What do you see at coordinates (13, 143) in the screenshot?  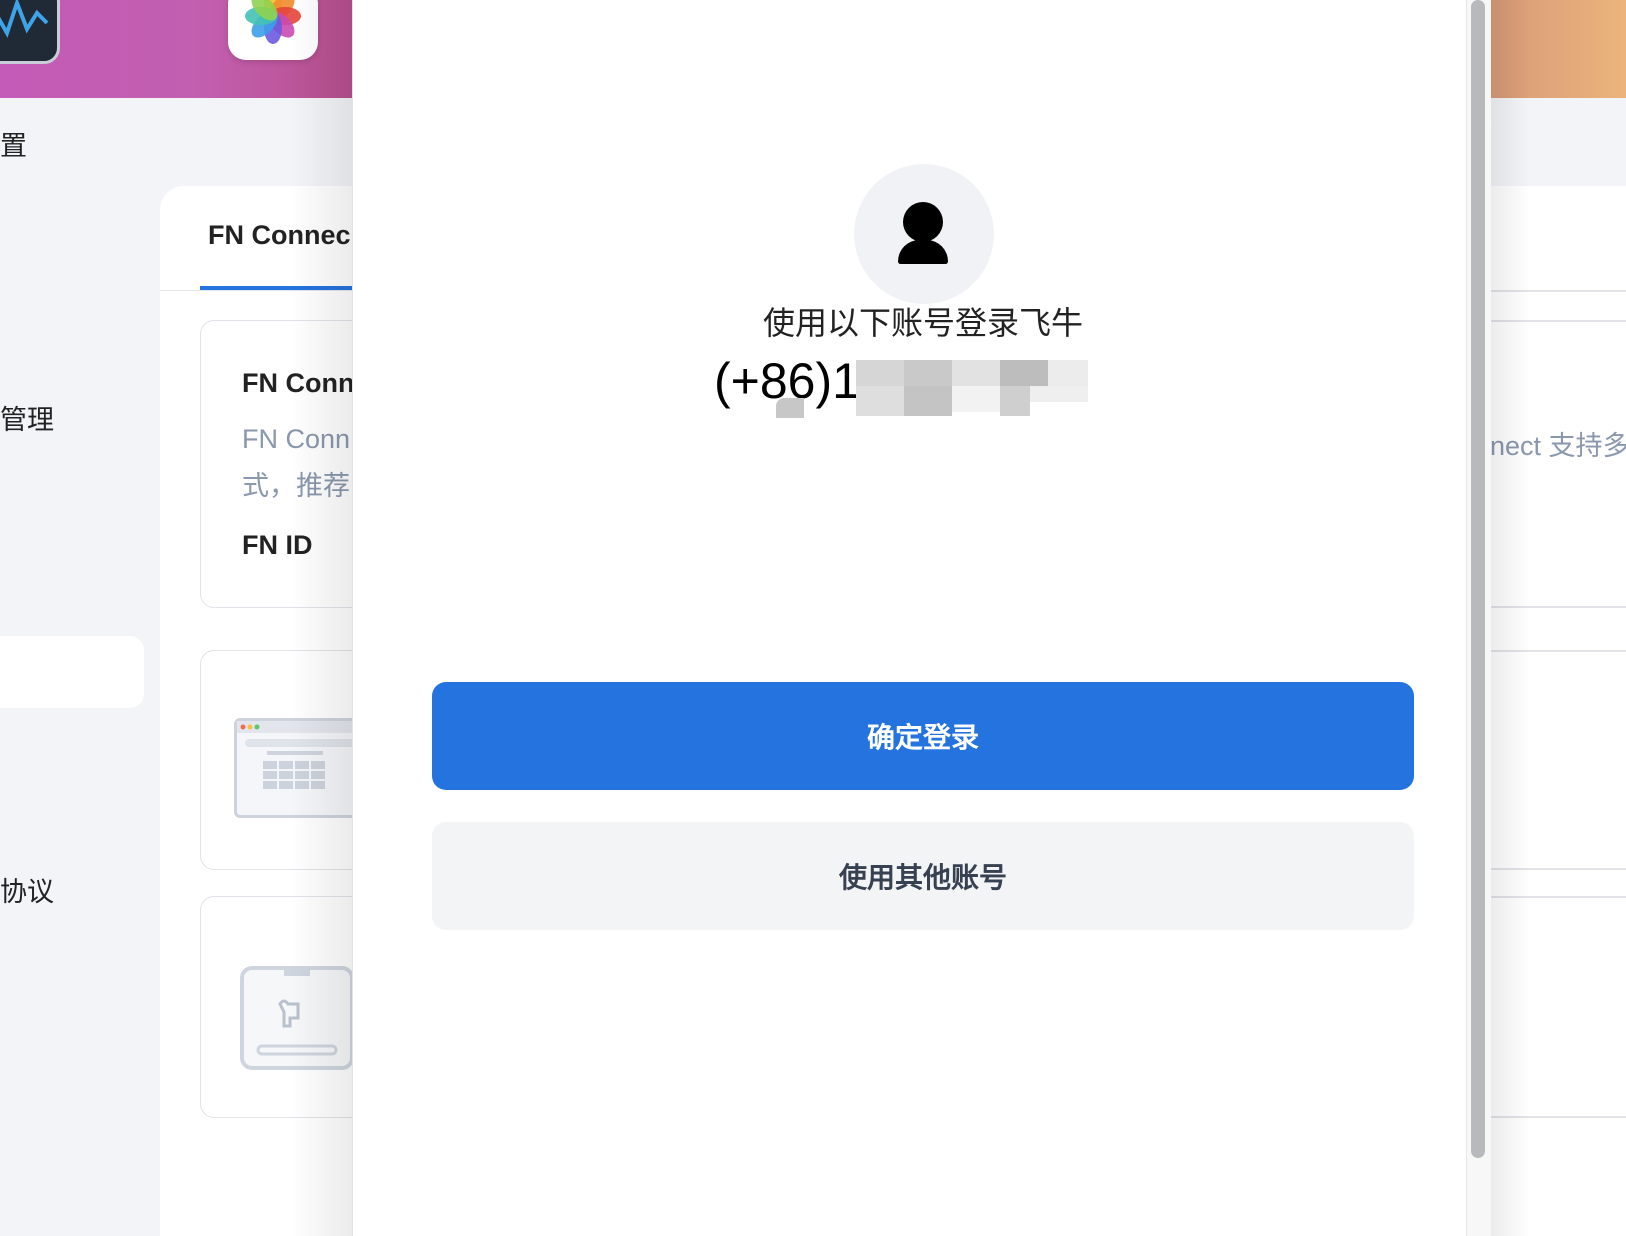 I see `sidebar-item-settings: 置` at bounding box center [13, 143].